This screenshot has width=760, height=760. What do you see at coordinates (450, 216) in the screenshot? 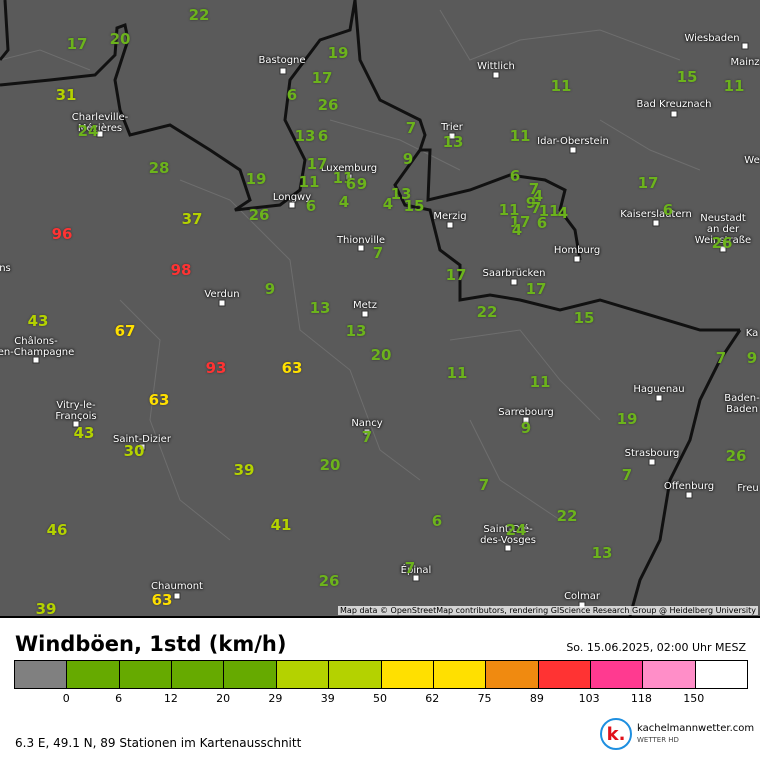
I see `city-label: Merzig` at bounding box center [450, 216].